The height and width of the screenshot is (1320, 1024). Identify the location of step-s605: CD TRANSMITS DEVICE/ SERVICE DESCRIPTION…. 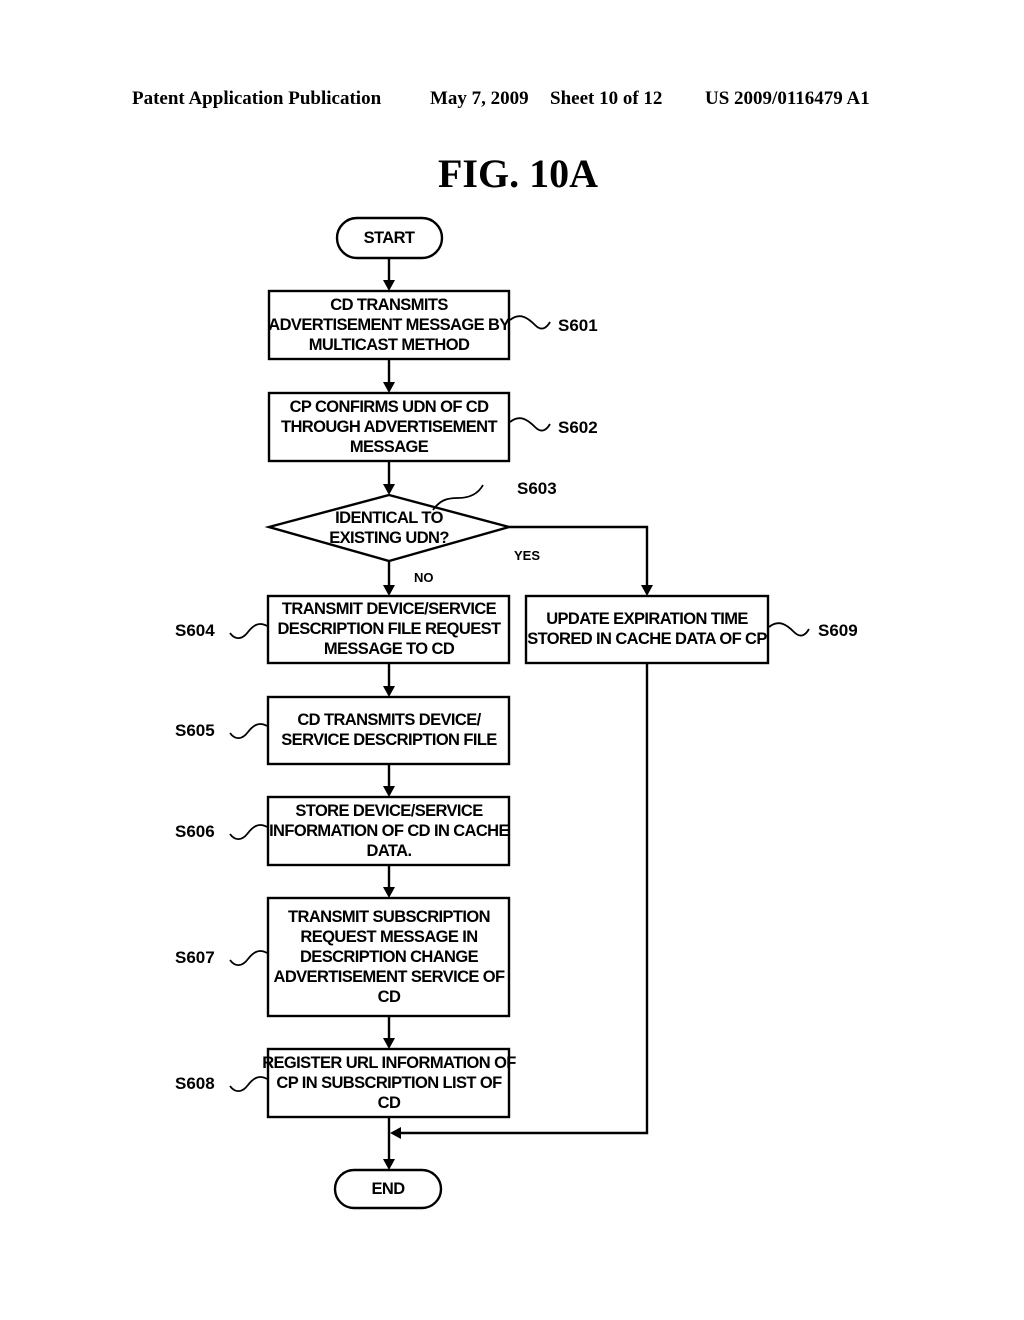
(343, 730).